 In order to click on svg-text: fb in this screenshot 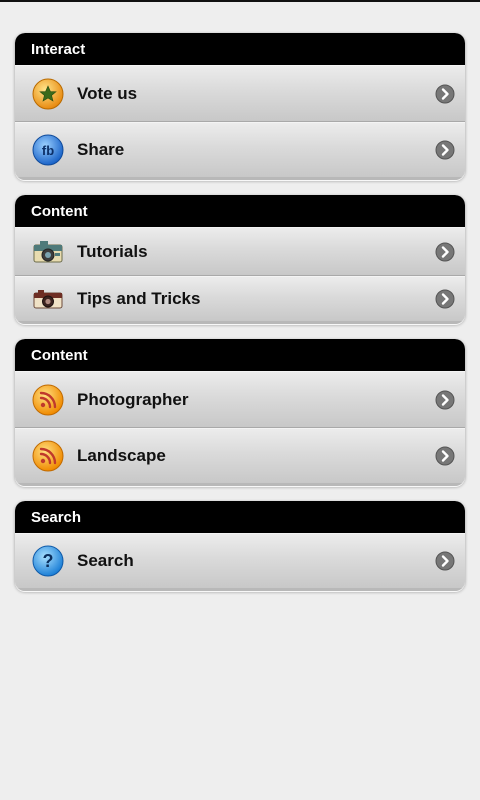, I will do `click(48, 150)`.